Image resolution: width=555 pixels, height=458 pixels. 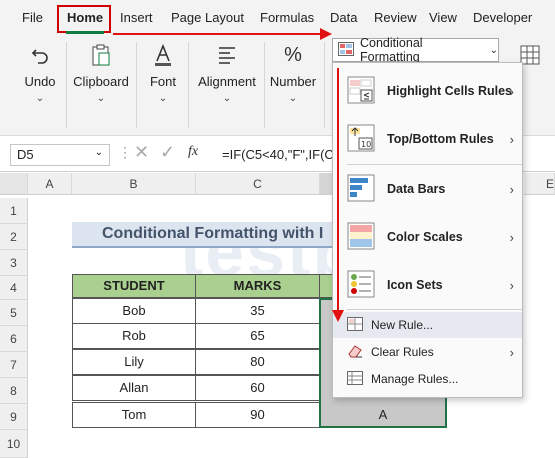 What do you see at coordinates (163, 55) in the screenshot?
I see `font-icon` at bounding box center [163, 55].